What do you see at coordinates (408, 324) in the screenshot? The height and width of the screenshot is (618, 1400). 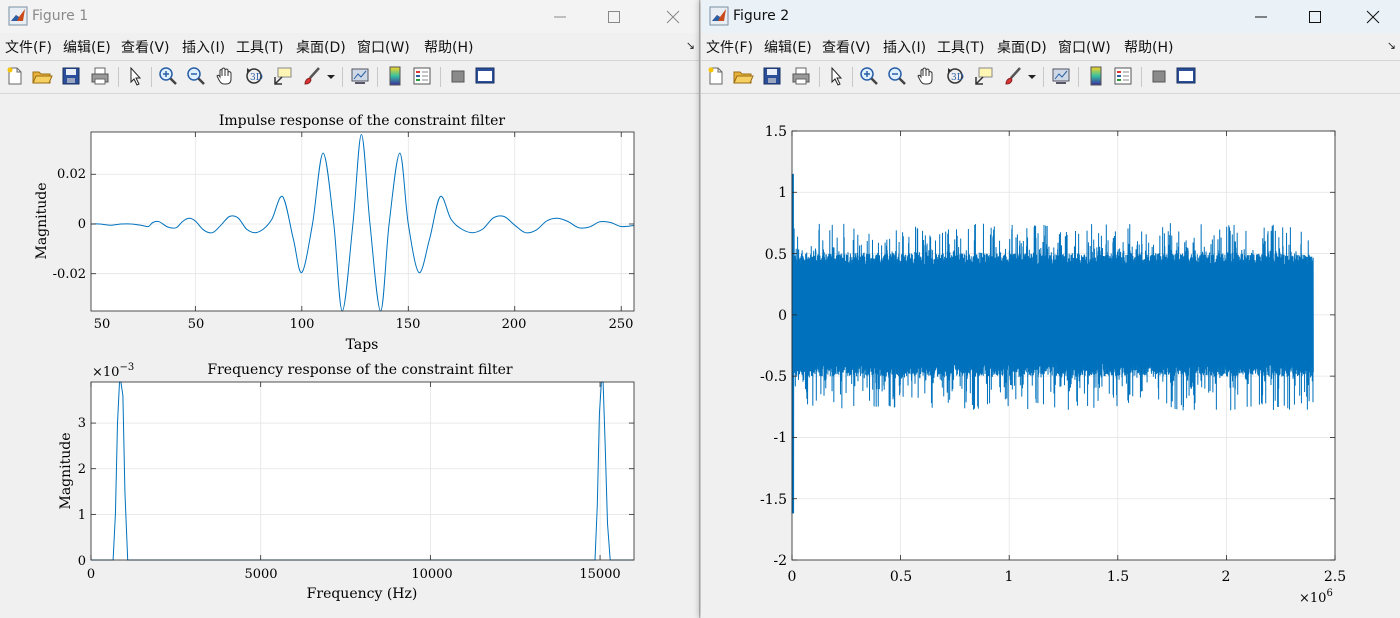 I see `x-tick-label: 150` at bounding box center [408, 324].